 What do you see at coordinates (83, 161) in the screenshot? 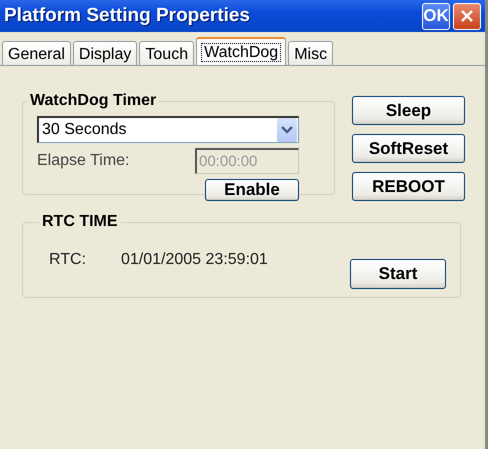
I see `elapse-time-label: Elapse Time:` at bounding box center [83, 161].